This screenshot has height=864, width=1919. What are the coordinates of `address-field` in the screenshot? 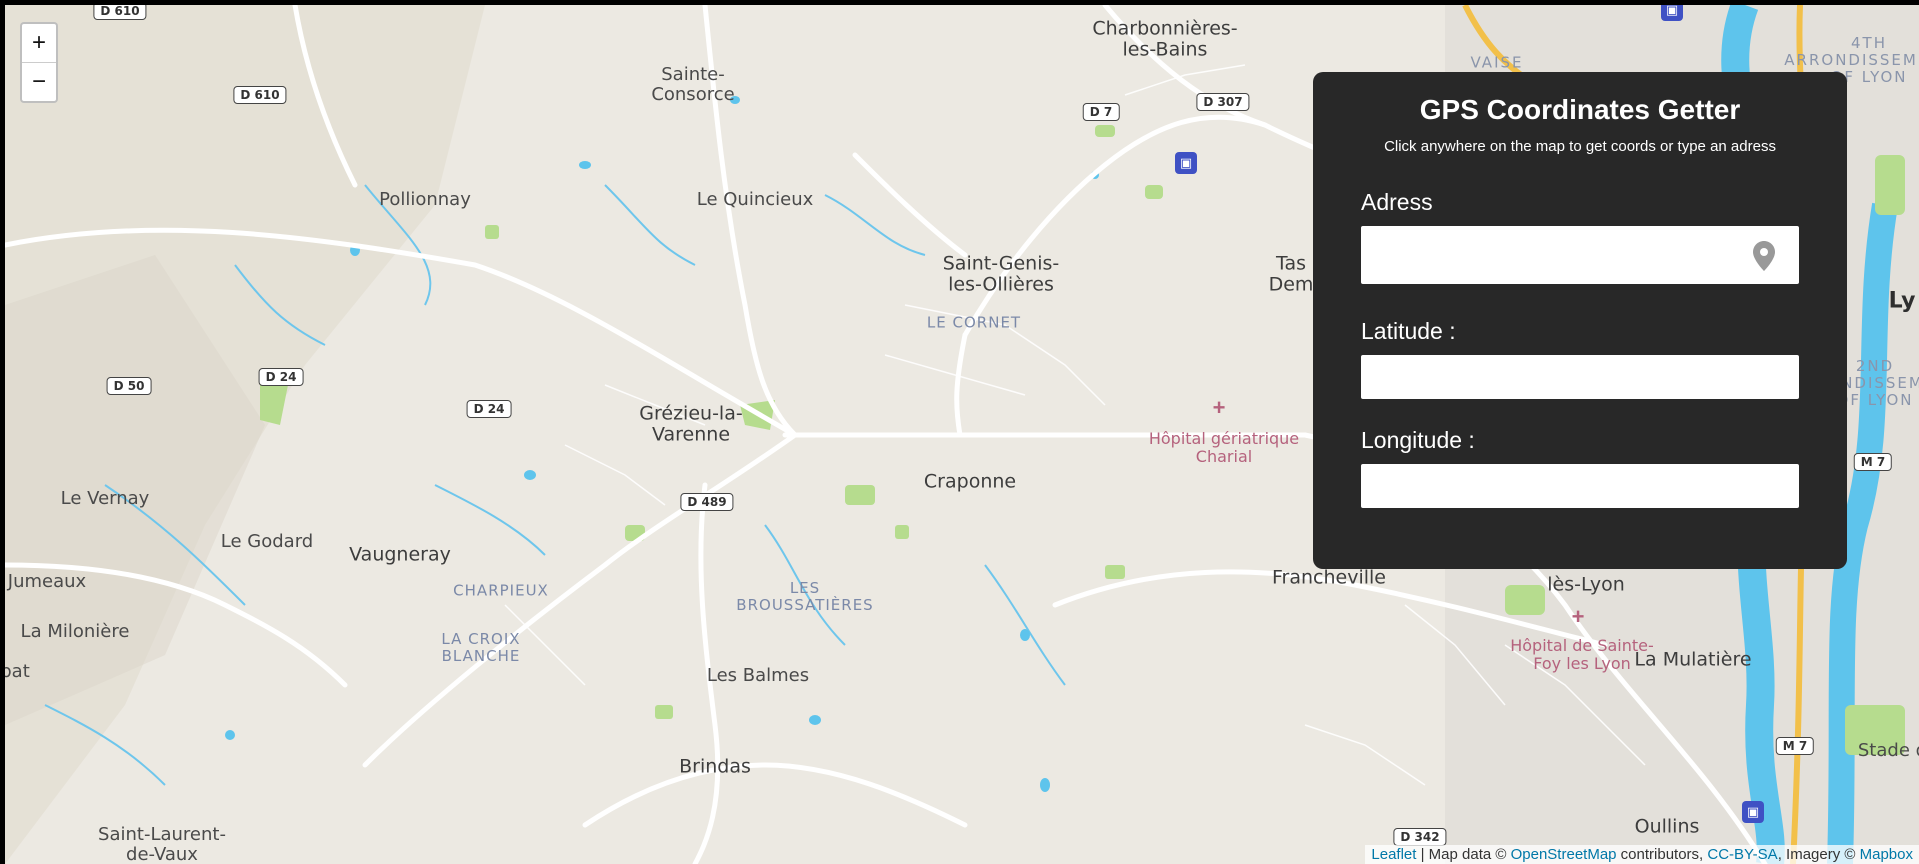 It's located at (1580, 255).